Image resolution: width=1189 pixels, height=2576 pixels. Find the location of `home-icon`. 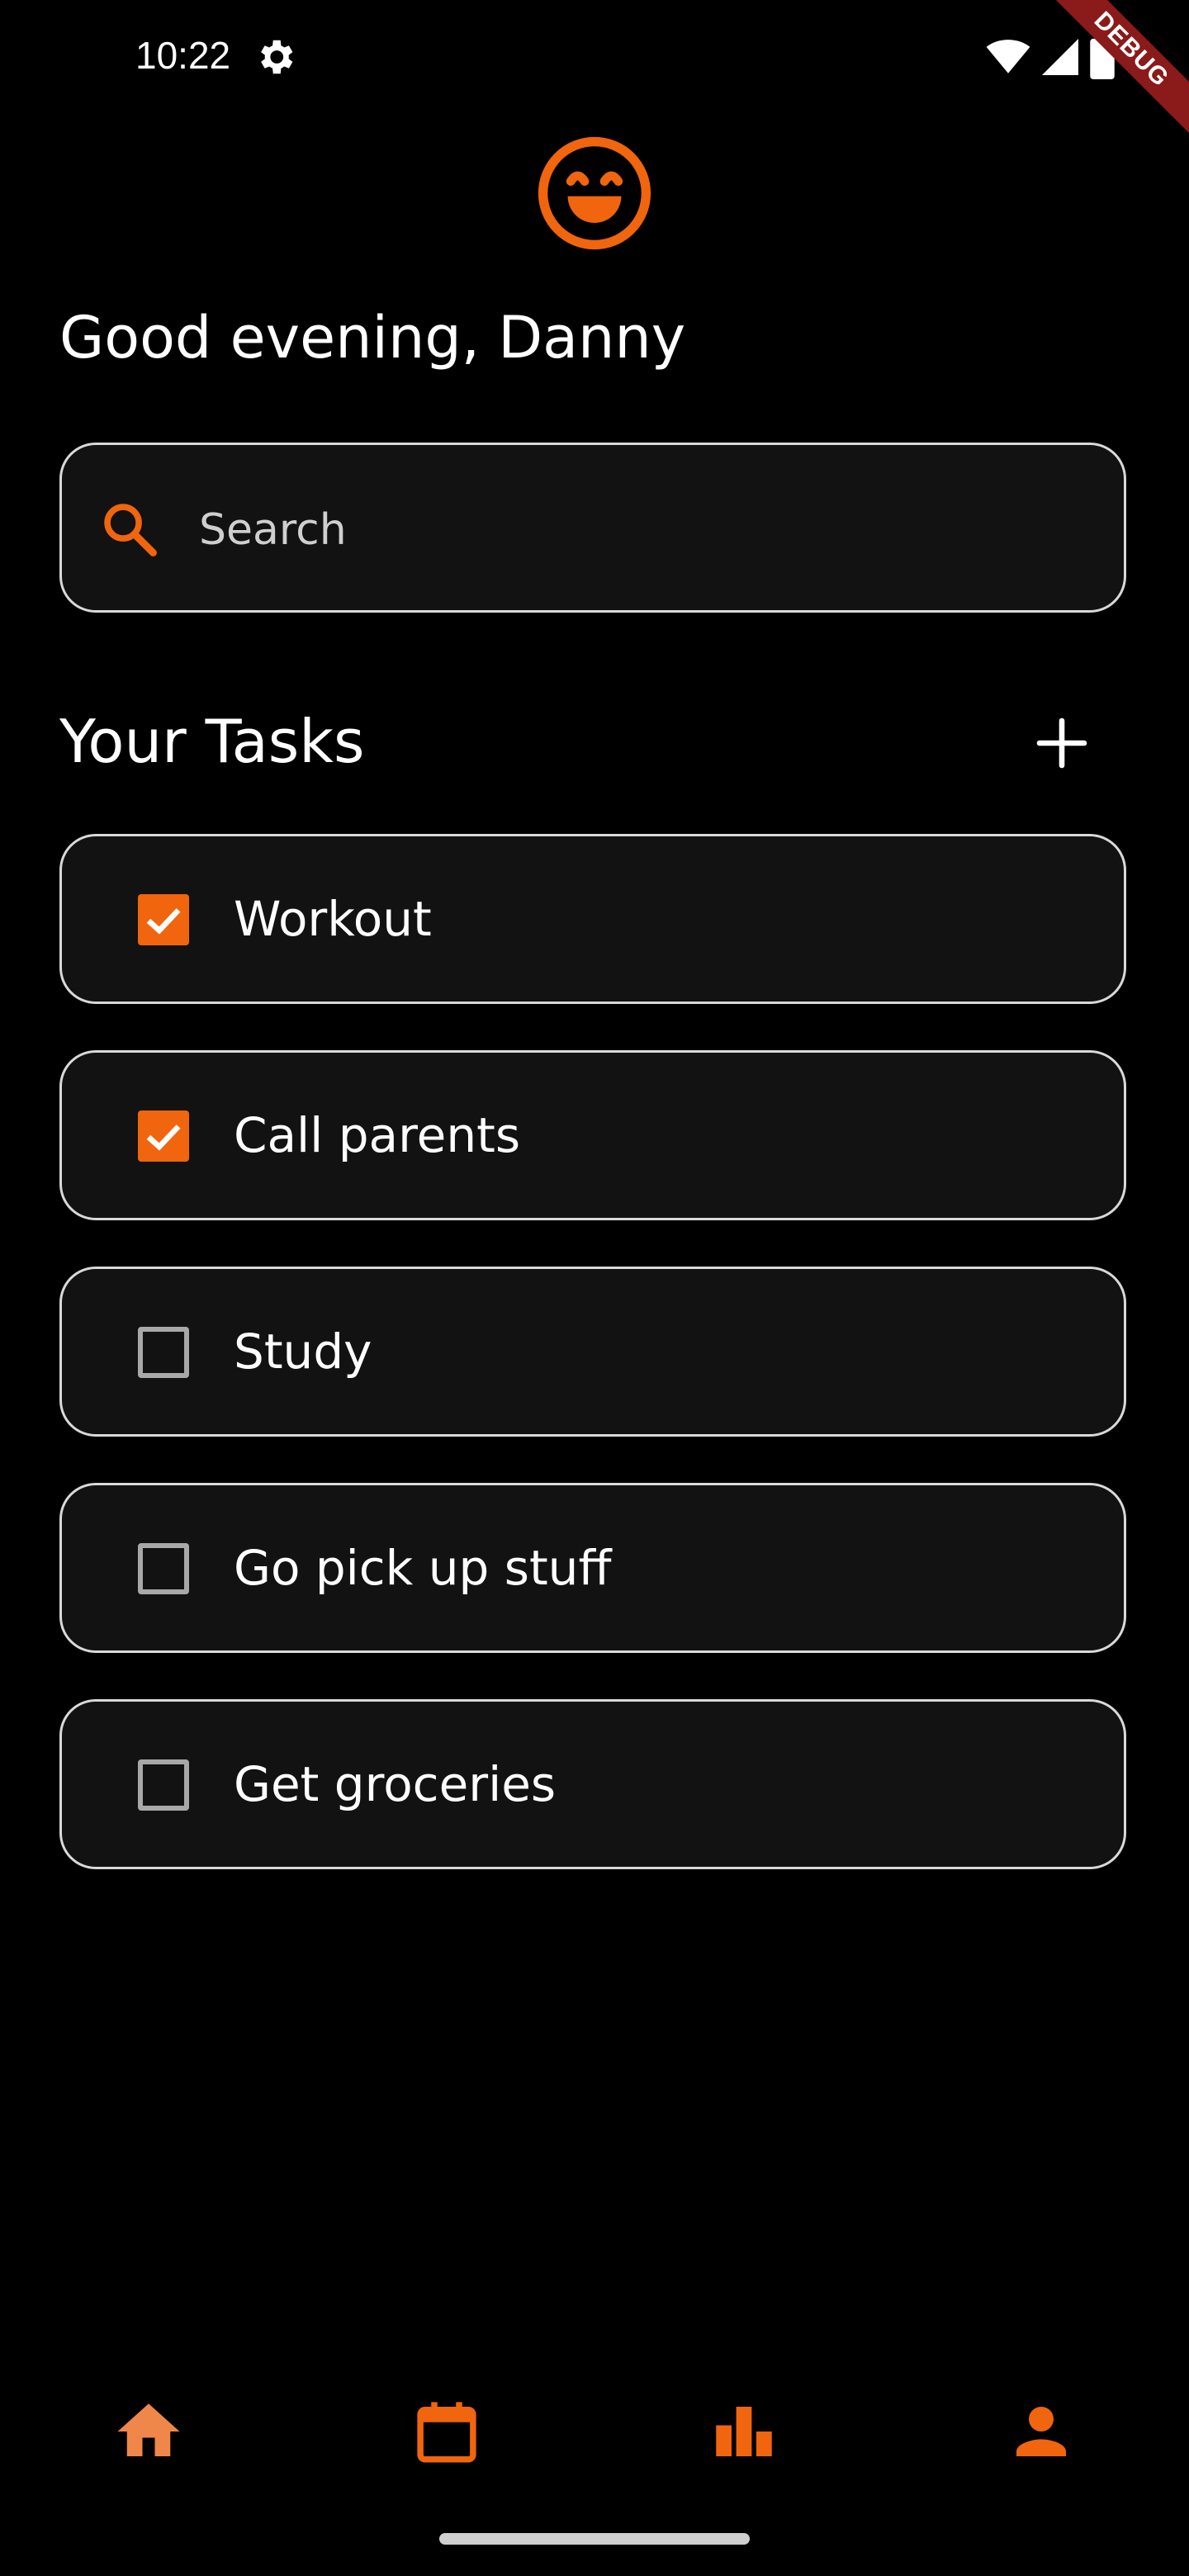

home-icon is located at coordinates (148, 2431).